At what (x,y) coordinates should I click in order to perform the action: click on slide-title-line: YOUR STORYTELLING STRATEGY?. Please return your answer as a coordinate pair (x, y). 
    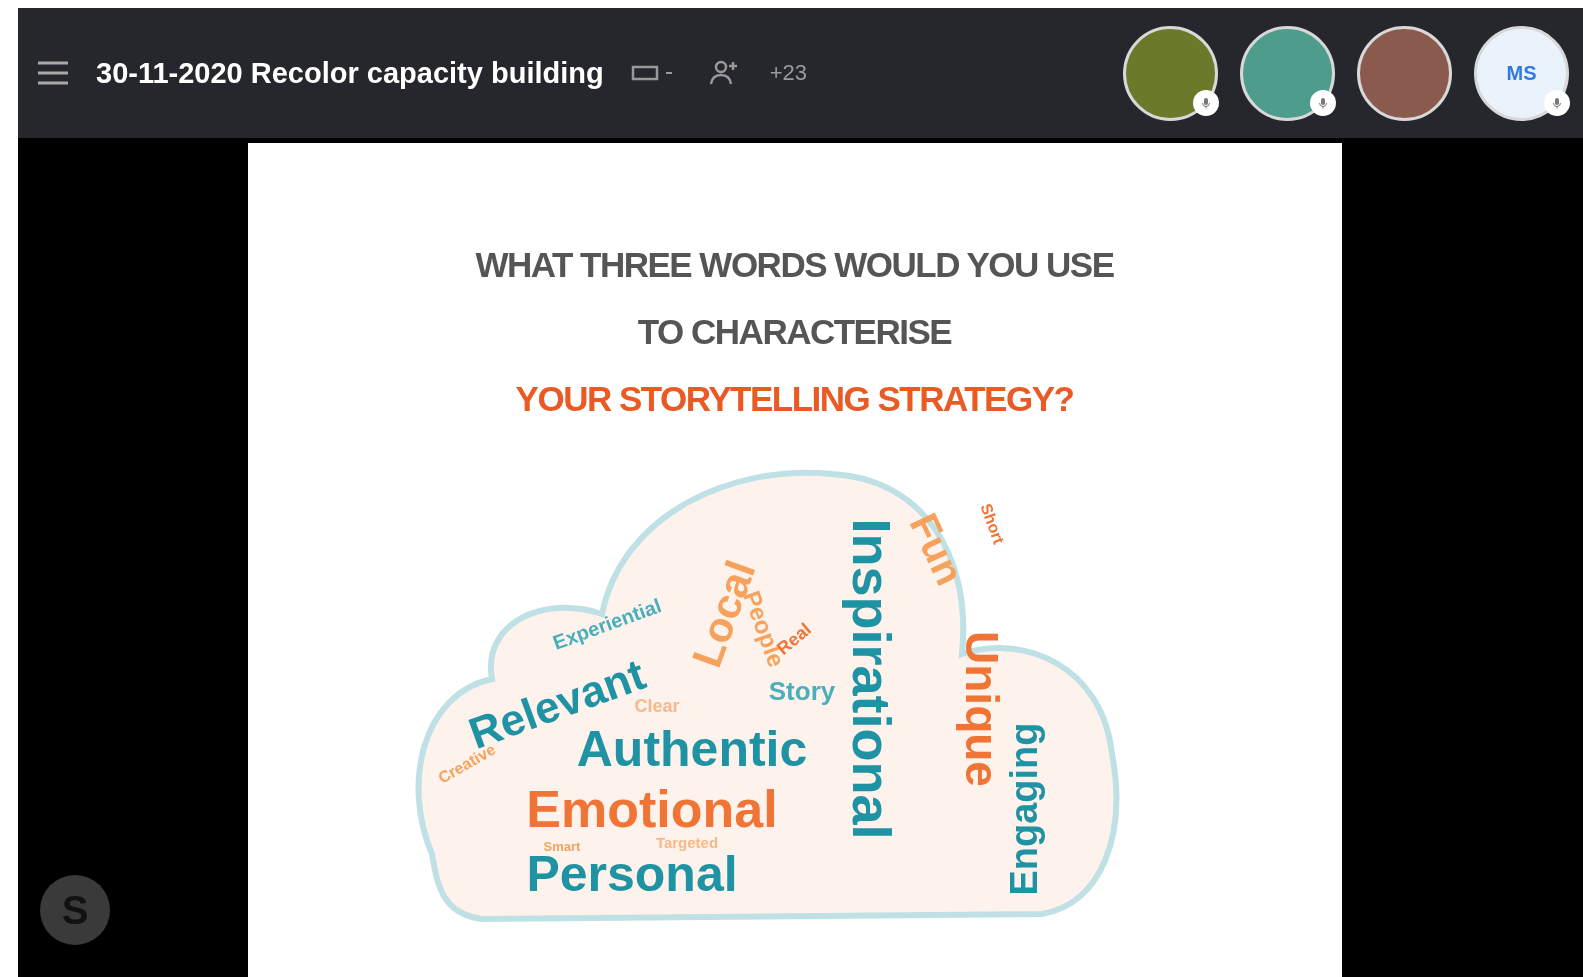
    Looking at the image, I should click on (794, 399).